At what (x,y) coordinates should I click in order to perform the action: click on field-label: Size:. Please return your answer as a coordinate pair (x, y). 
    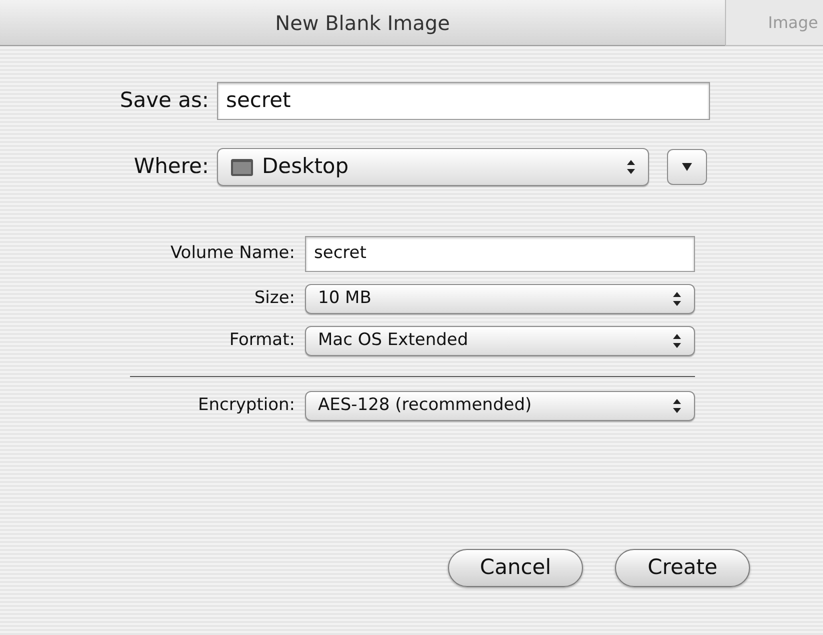
    Looking at the image, I should click on (274, 298).